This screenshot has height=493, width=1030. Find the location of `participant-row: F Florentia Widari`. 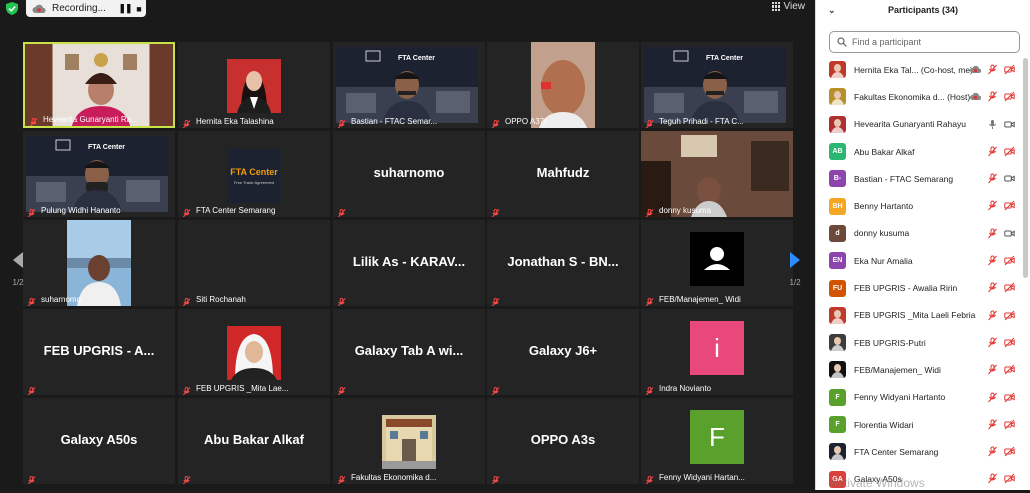

participant-row: F Florentia Widari is located at coordinates (918, 424).